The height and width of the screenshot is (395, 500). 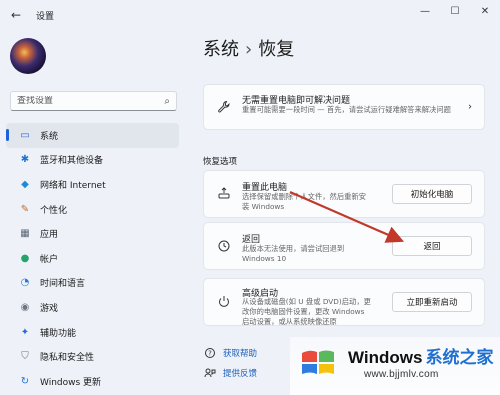 I want to click on reset-pc-button: 初始化电脑, so click(x=432, y=194).